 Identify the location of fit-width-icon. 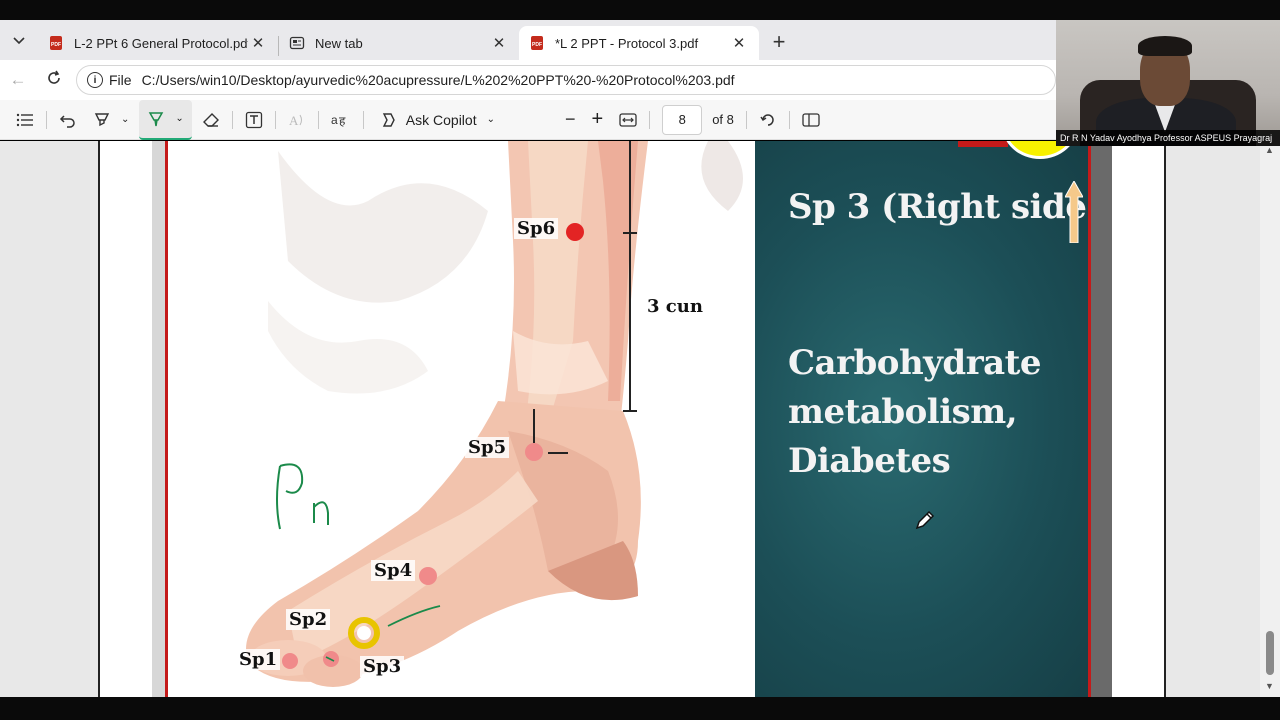
(628, 119).